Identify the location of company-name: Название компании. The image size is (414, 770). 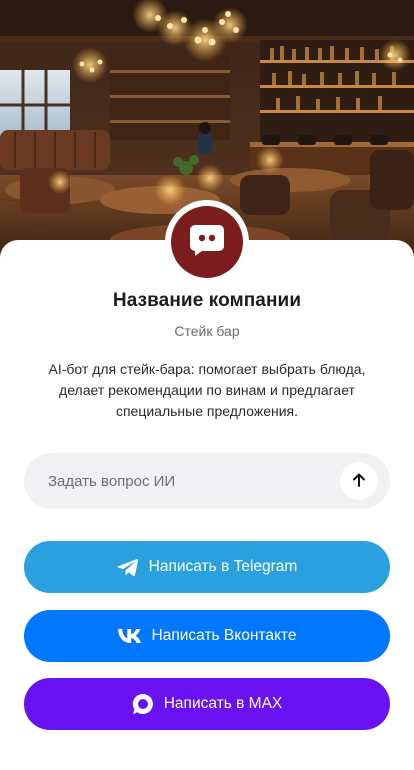
(207, 300).